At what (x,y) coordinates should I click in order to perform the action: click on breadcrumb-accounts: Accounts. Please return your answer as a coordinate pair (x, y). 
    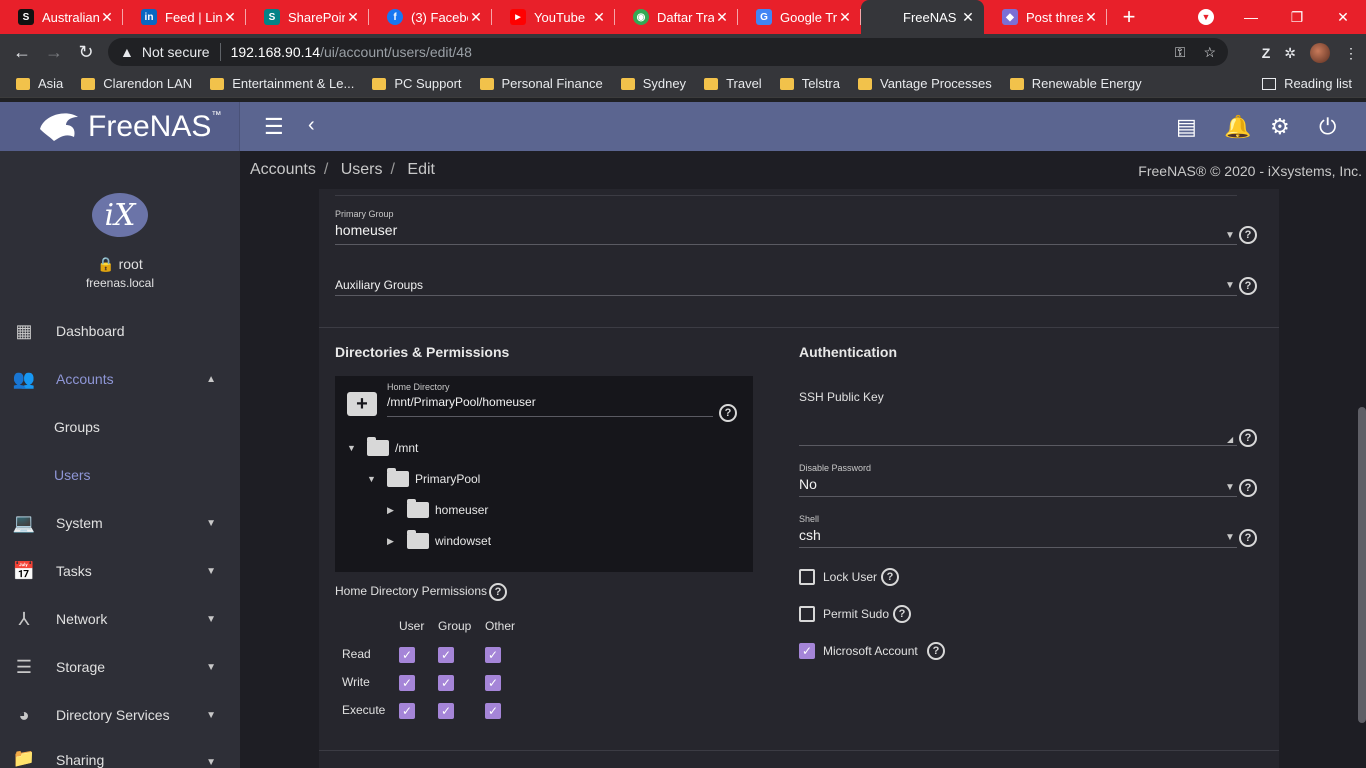
    Looking at the image, I should click on (283, 169).